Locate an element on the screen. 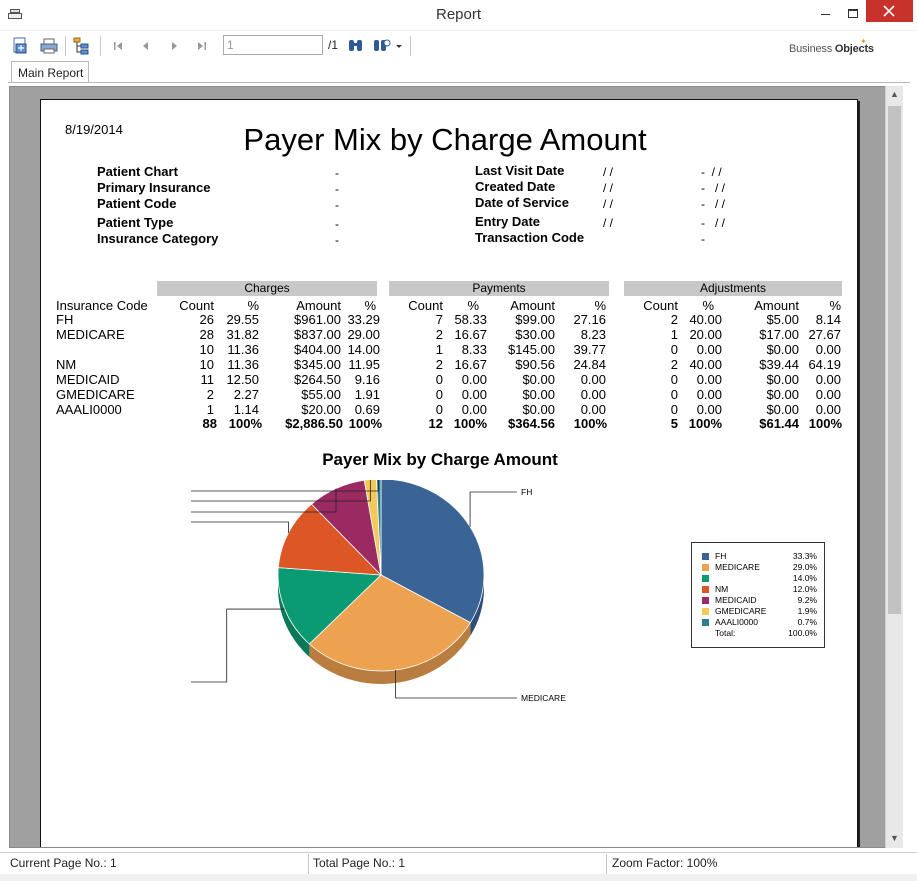 The image size is (917, 881). row-payment-amount-pct: 8.23 is located at coordinates (583, 334).